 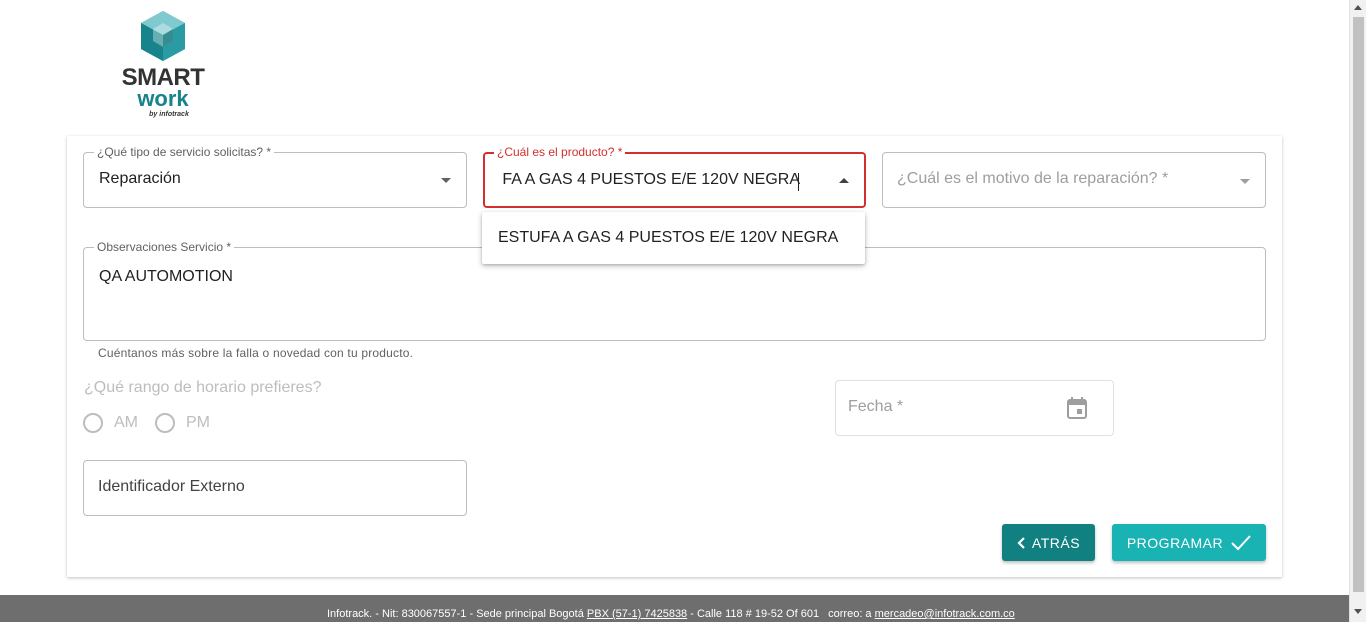 I want to click on am-label: AM, so click(x=126, y=422).